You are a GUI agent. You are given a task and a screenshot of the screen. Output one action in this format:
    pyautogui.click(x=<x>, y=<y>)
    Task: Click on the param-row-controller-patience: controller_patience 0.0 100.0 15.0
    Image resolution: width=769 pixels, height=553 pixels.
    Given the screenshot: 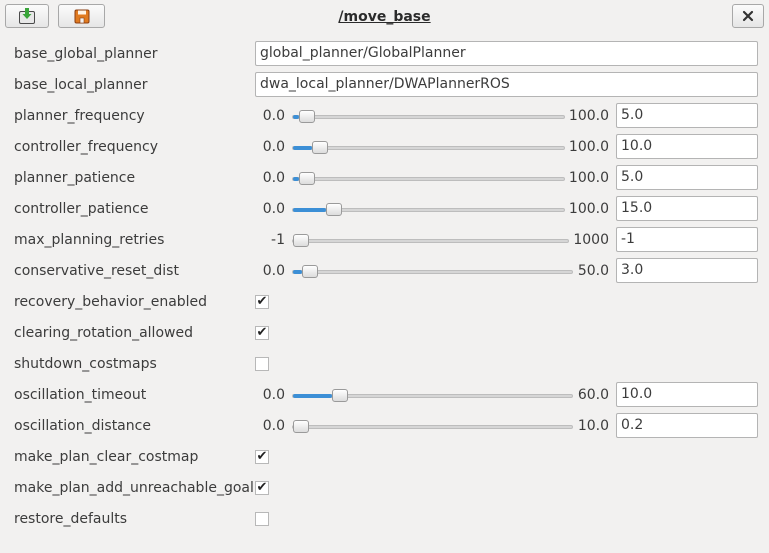 What is the action you would take?
    pyautogui.click(x=384, y=209)
    